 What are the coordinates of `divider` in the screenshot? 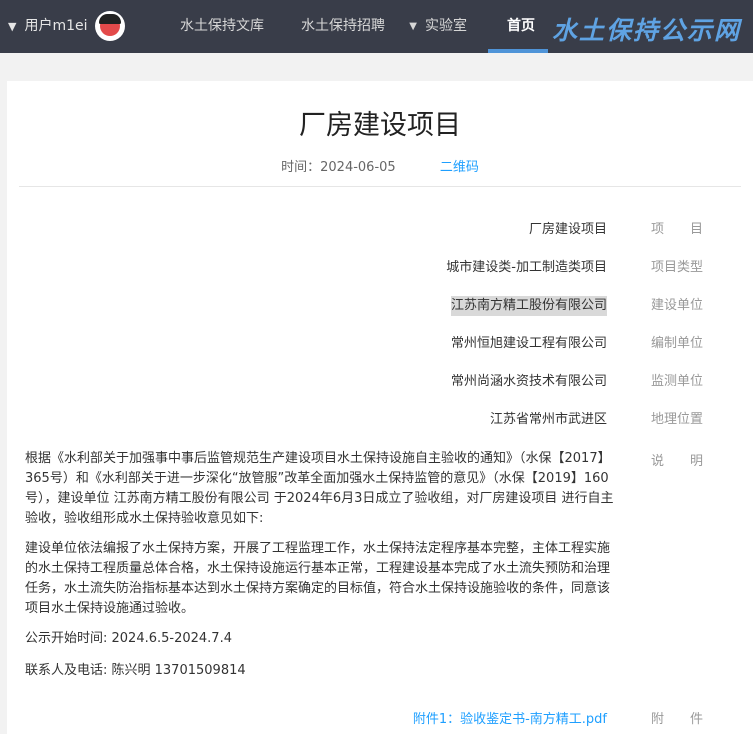 It's located at (380, 186).